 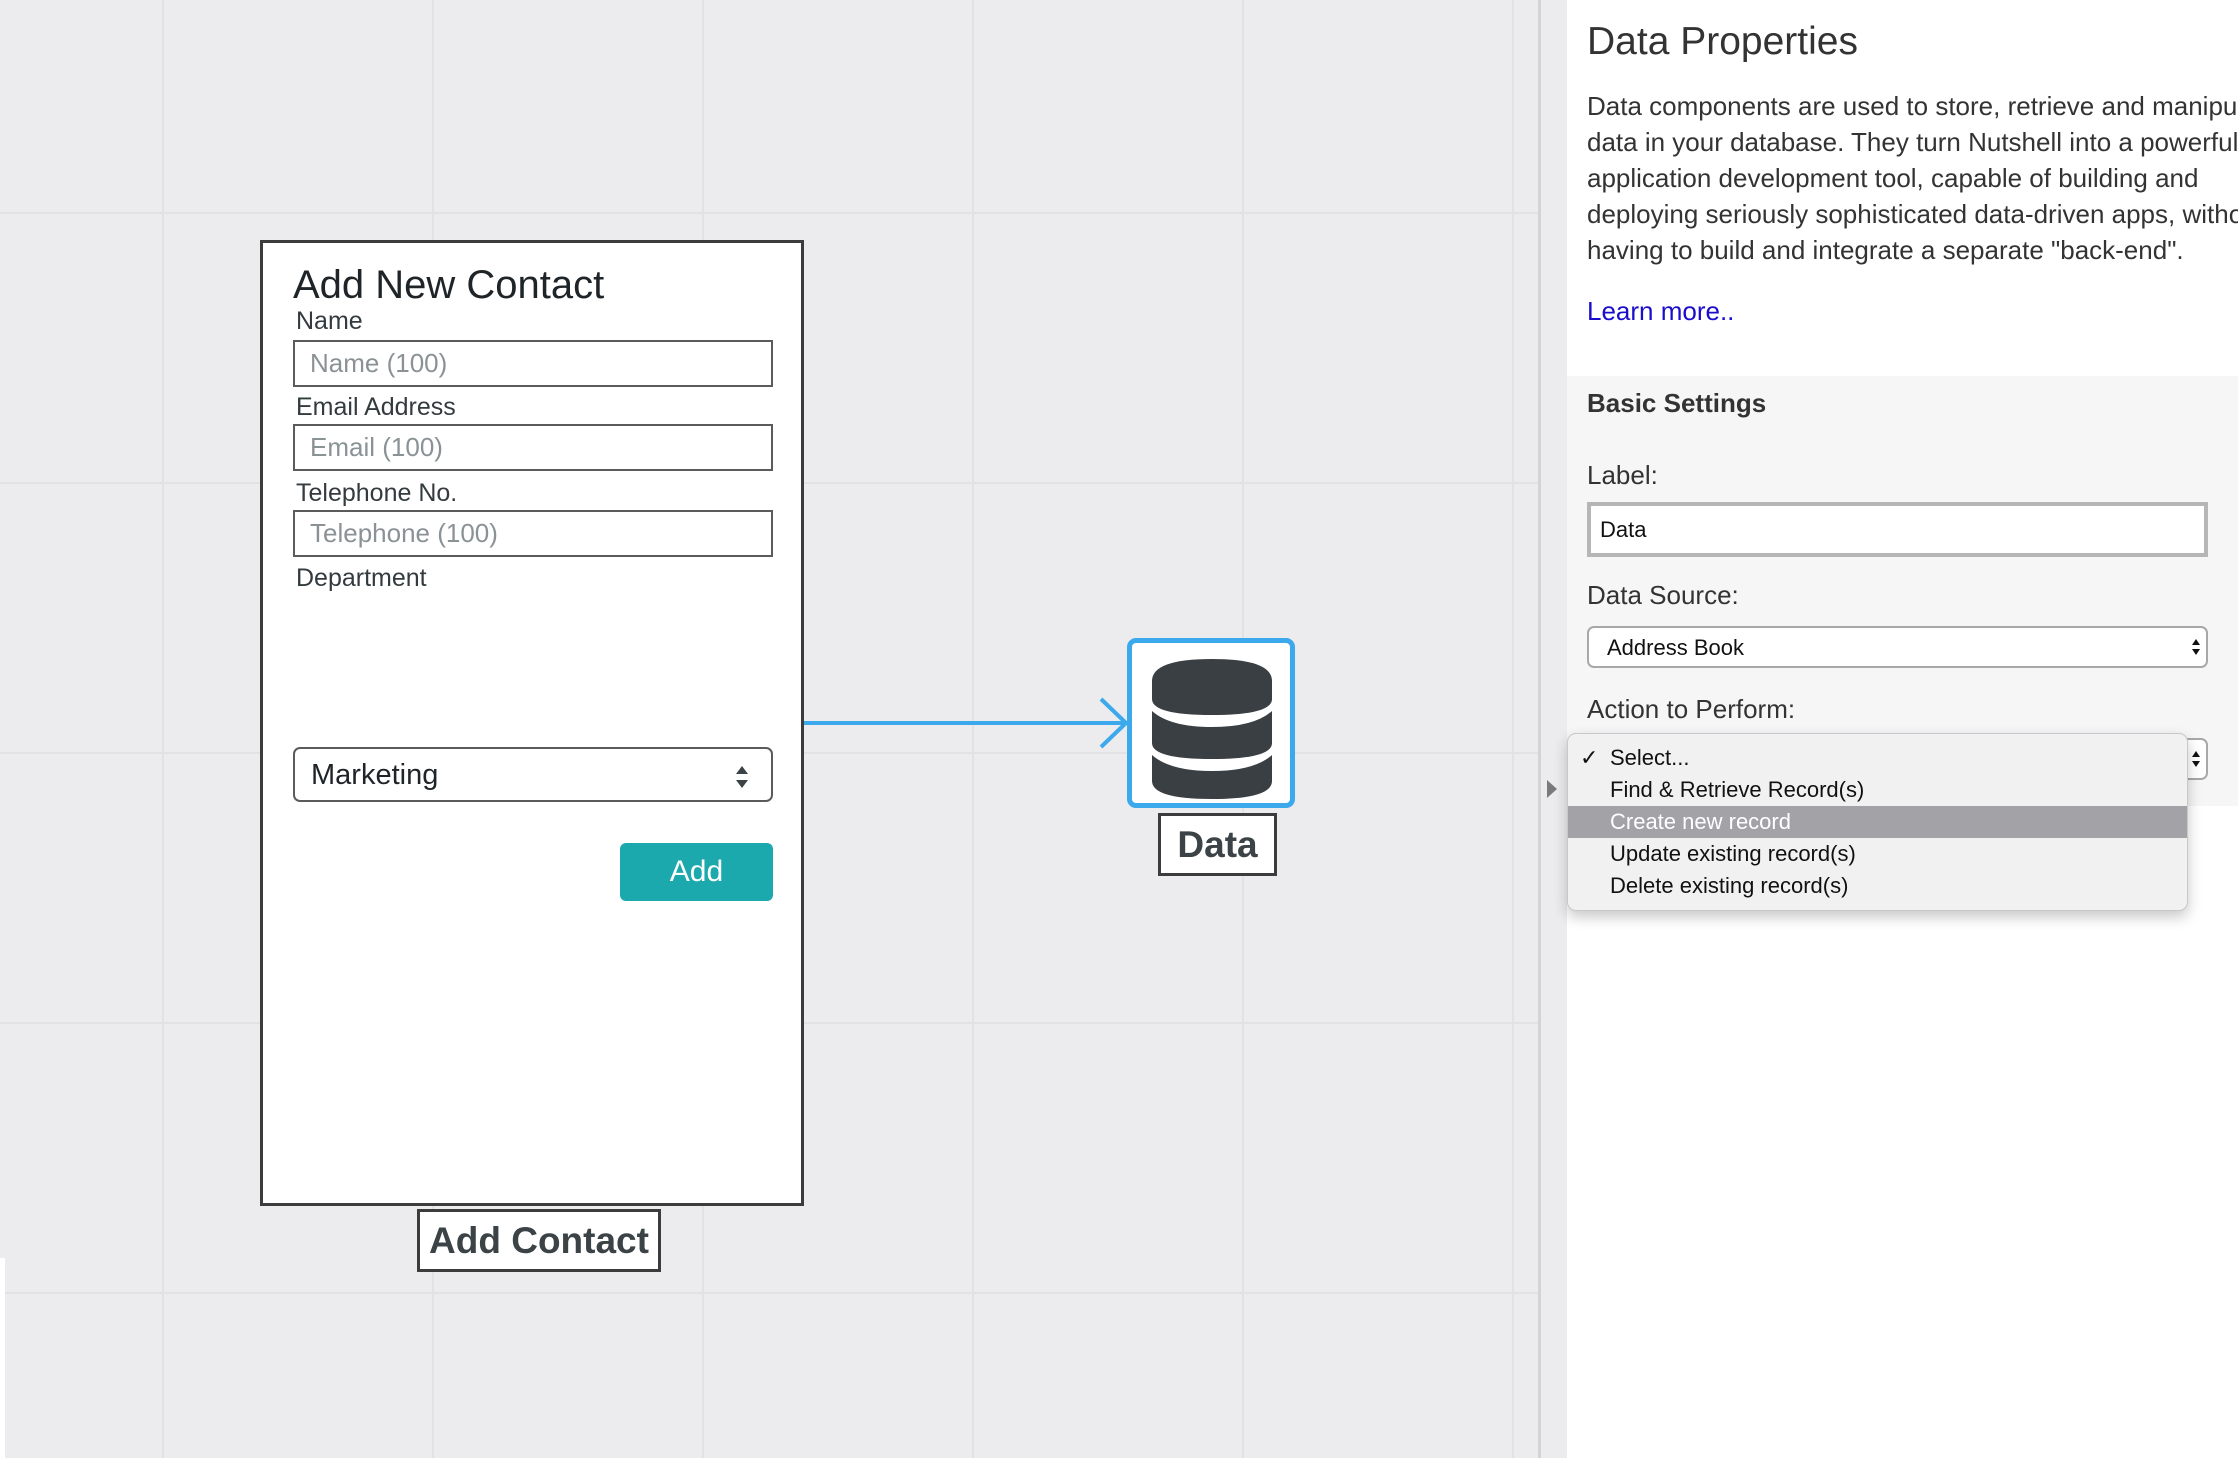 I want to click on checkmark-icon: ✓, so click(x=1589, y=757).